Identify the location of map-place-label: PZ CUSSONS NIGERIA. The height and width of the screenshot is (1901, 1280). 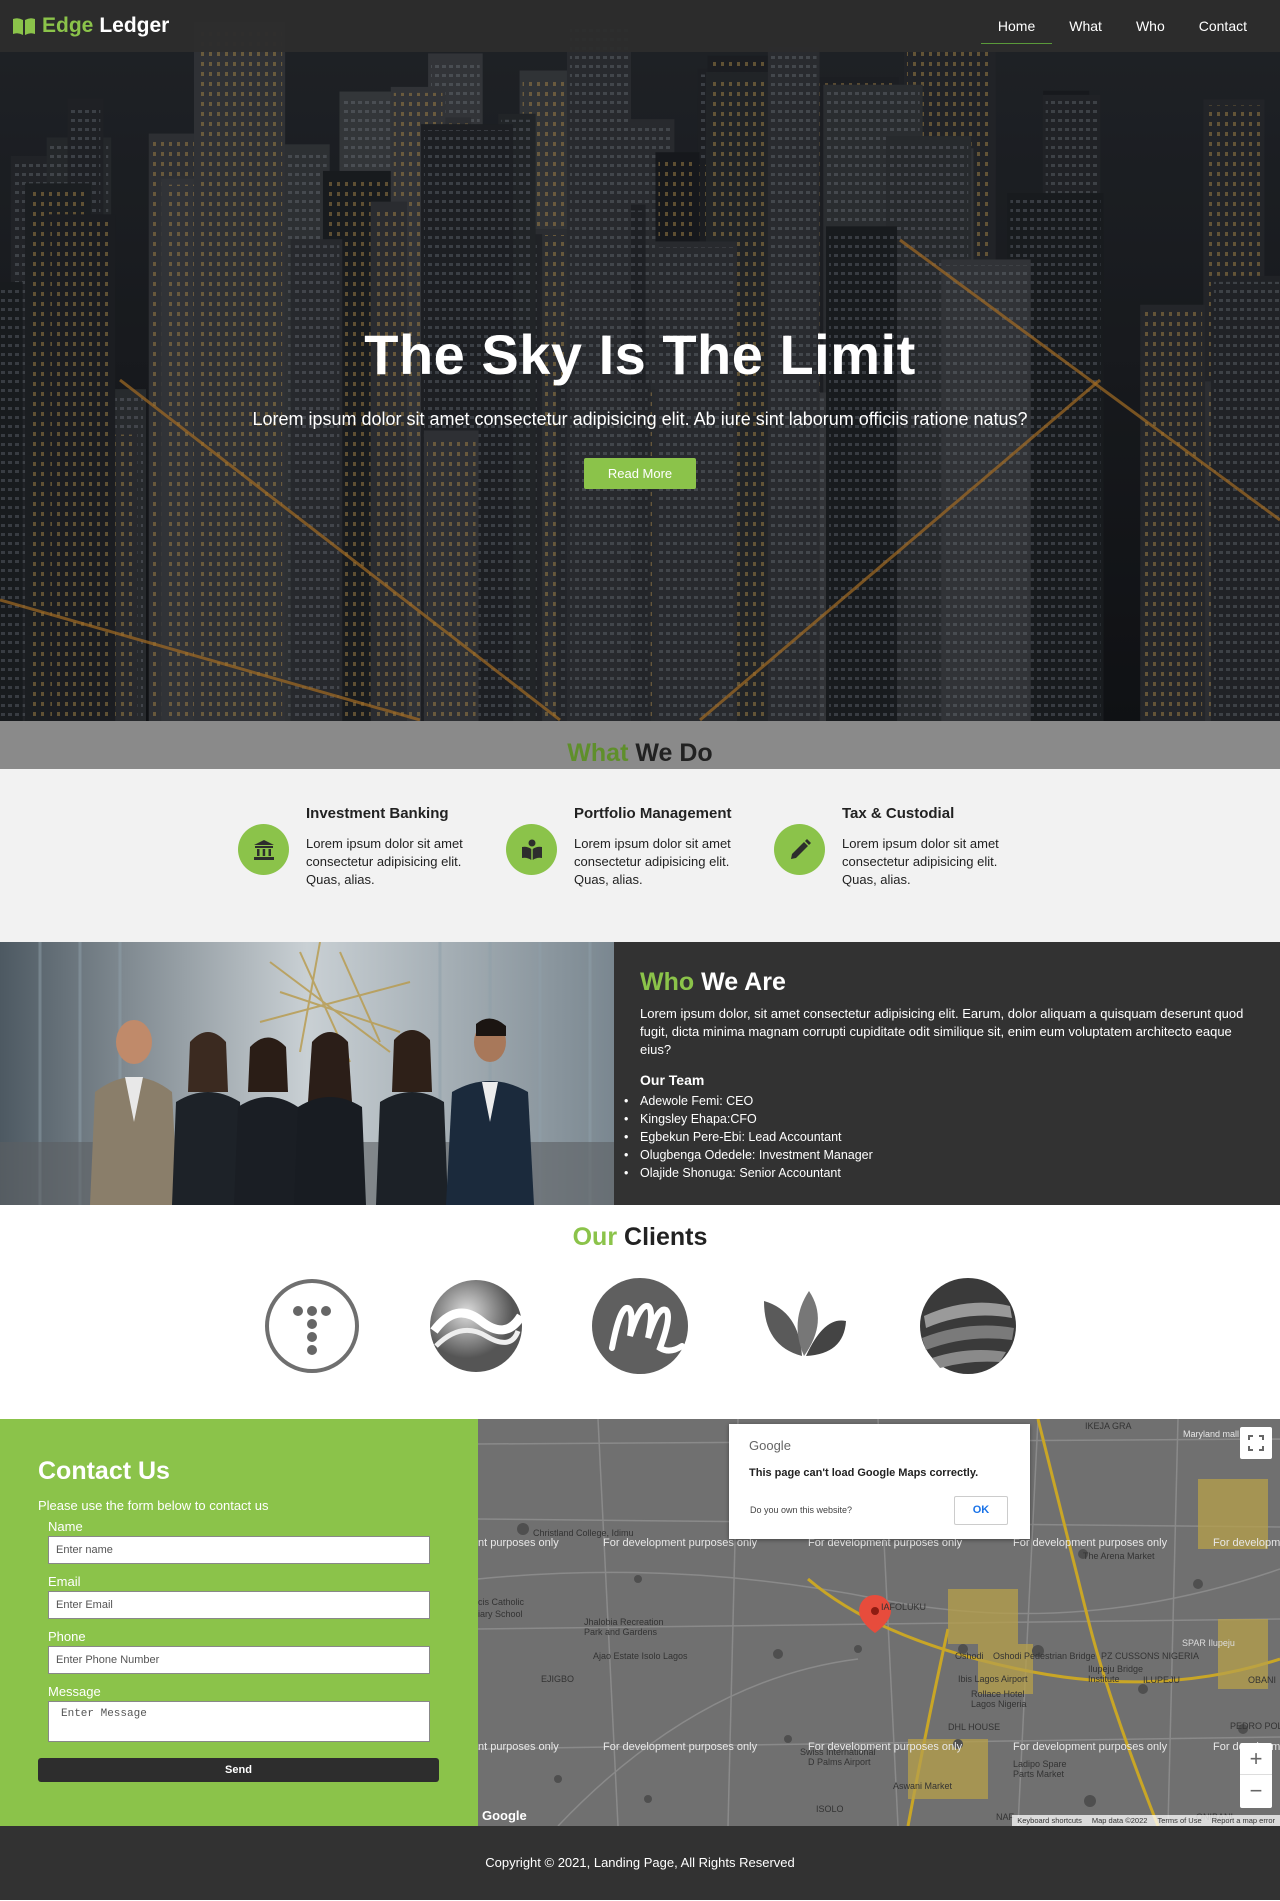
(1150, 1656).